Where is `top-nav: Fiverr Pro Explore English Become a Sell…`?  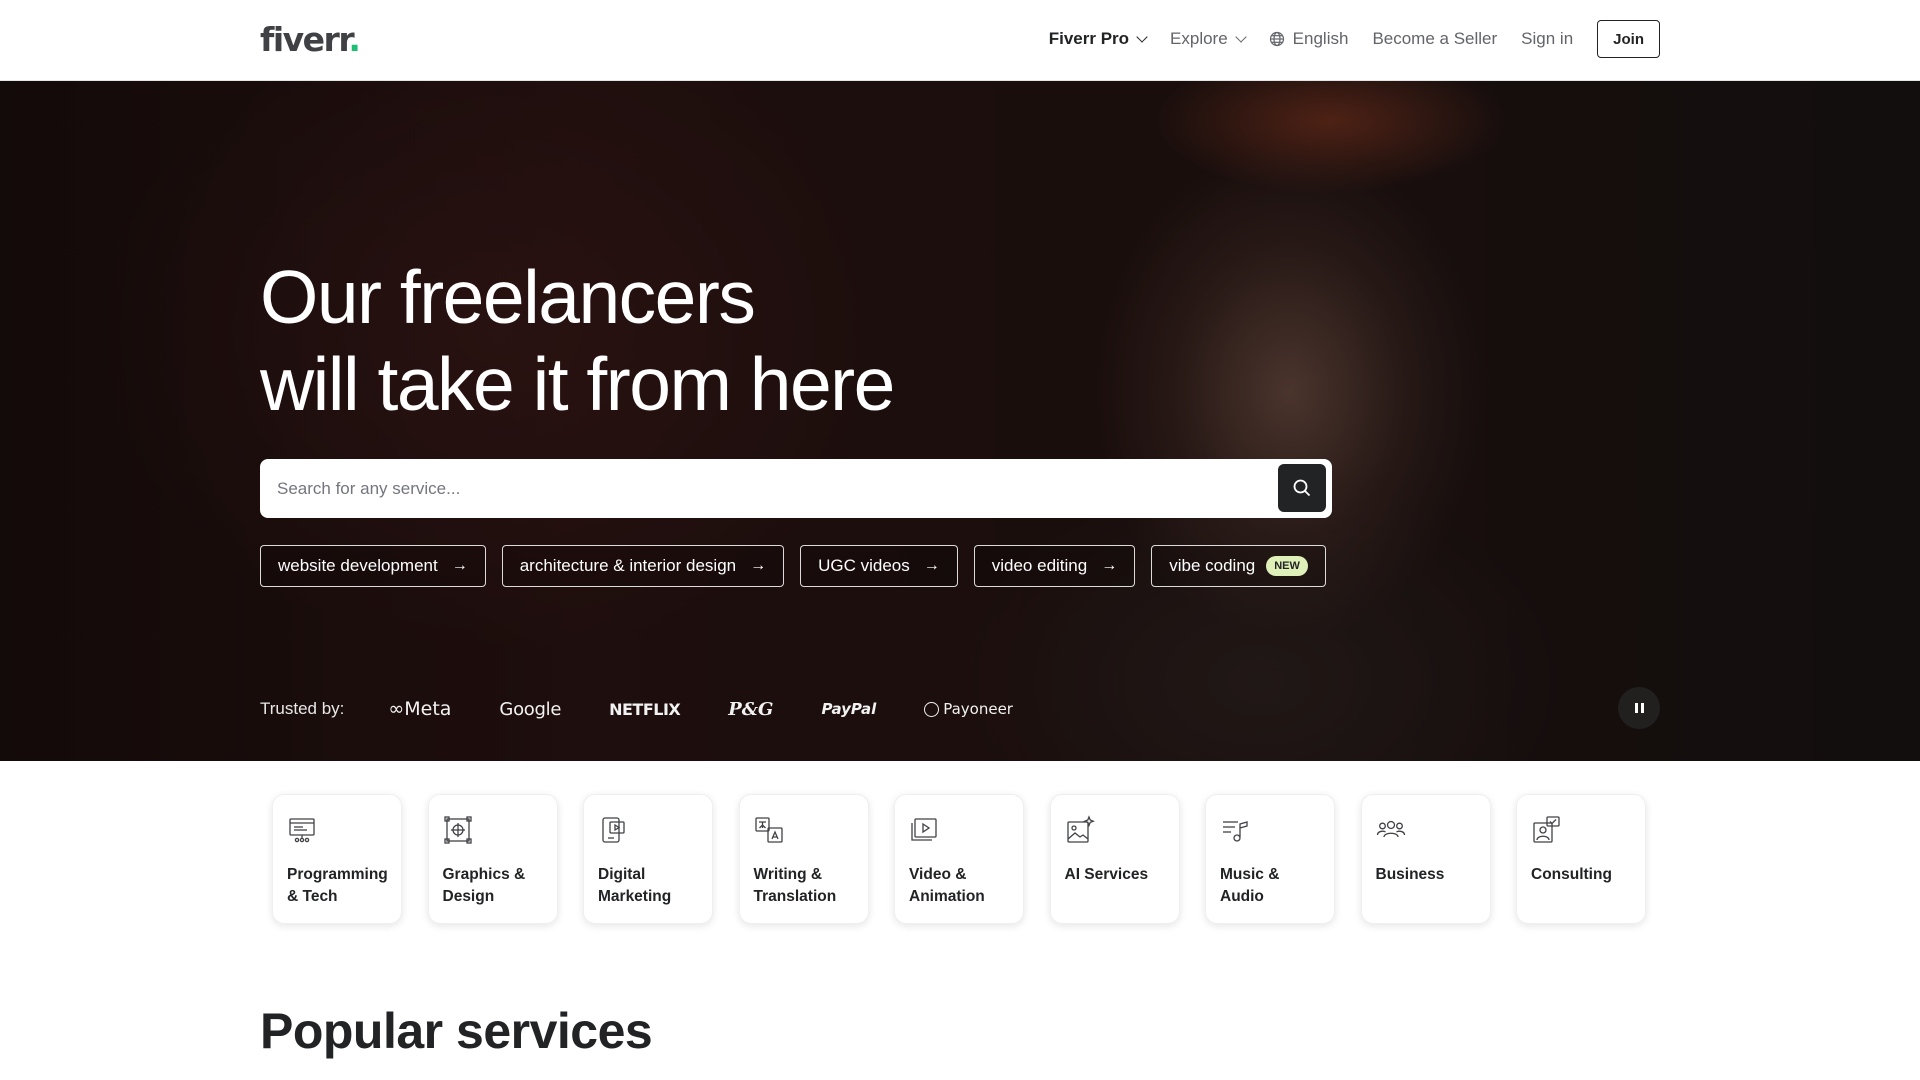 top-nav: Fiverr Pro Explore English Become a Sell… is located at coordinates (1342, 39).